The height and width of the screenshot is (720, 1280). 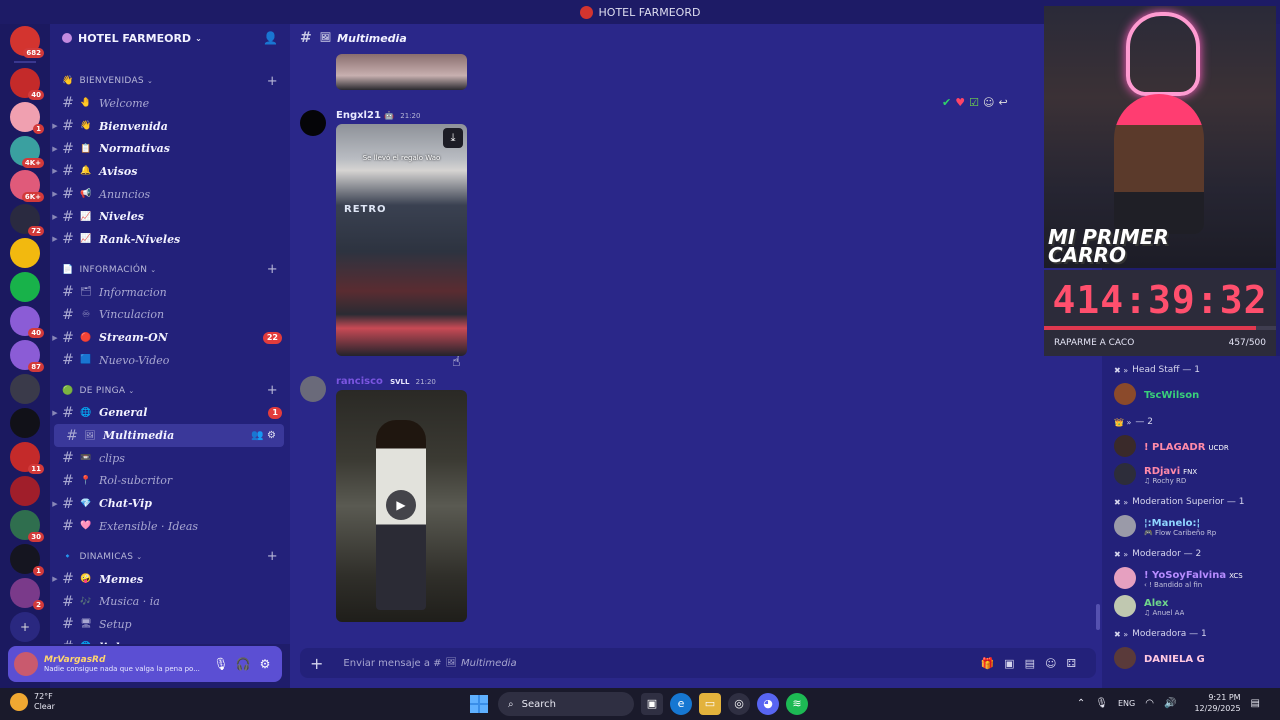 I want to click on notification-icon: ▤, so click(x=1255, y=703).